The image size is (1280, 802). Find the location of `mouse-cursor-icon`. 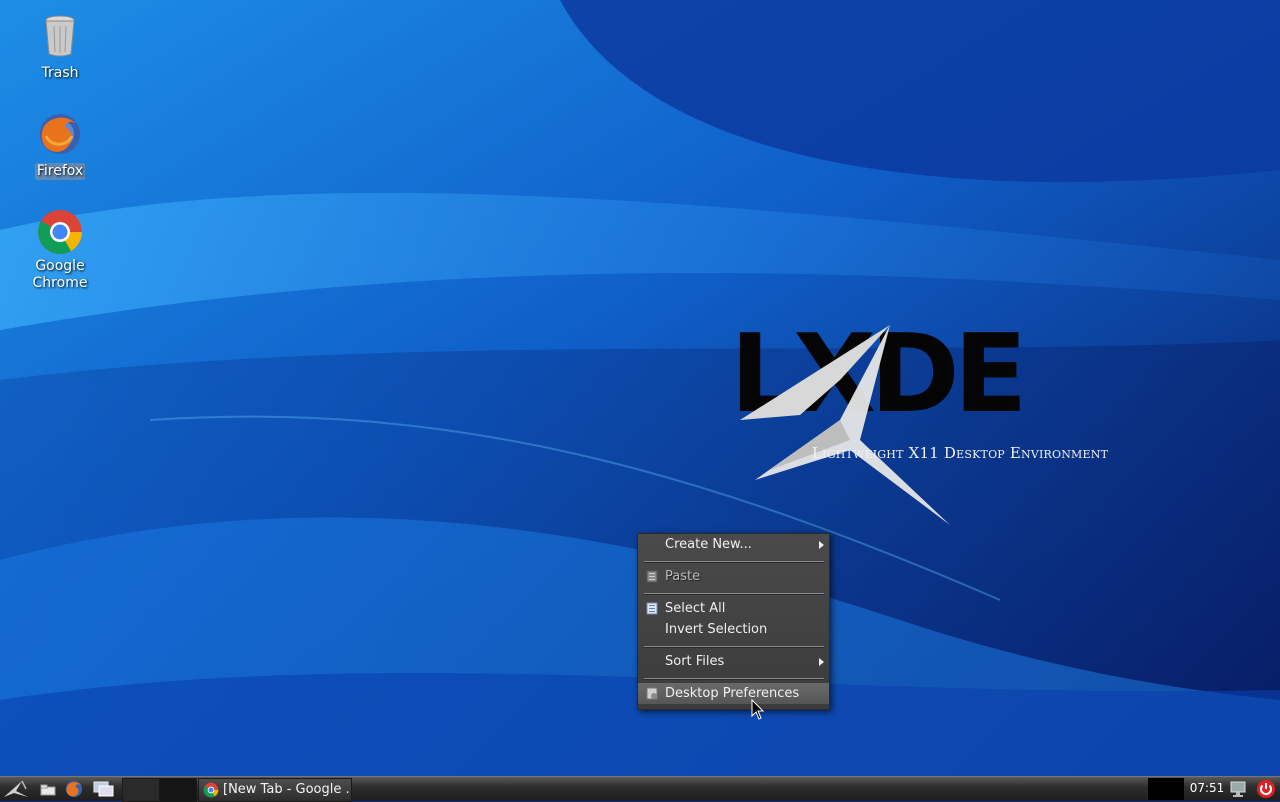

mouse-cursor-icon is located at coordinates (758, 709).